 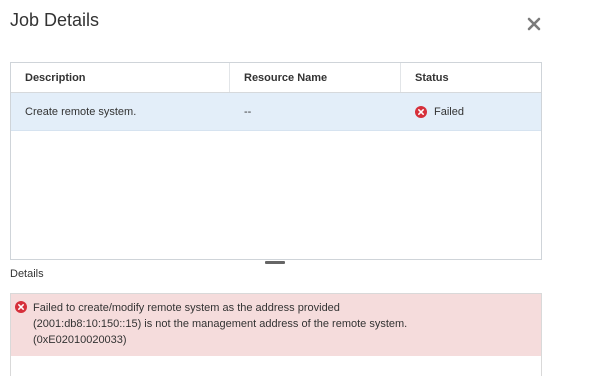 I want to click on close-button, so click(x=534, y=24).